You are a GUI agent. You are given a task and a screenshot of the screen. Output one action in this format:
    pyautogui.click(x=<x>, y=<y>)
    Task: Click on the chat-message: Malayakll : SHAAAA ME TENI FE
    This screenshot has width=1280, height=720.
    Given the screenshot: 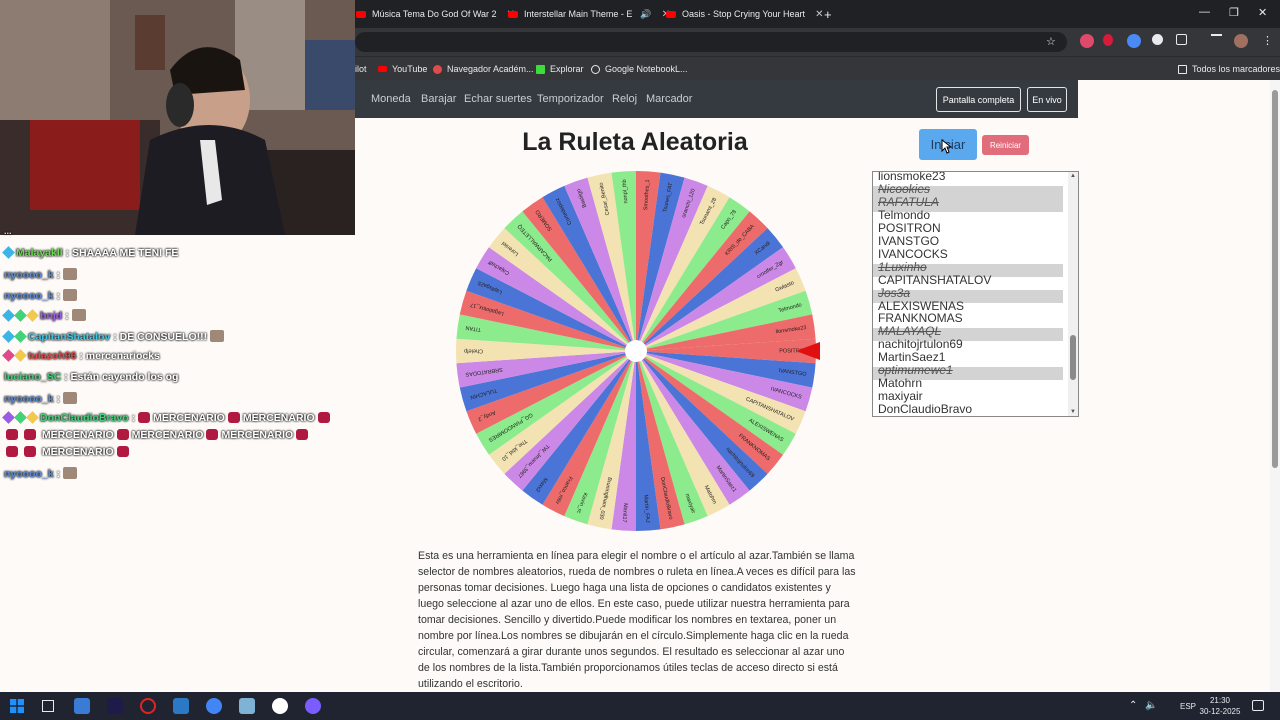 What is the action you would take?
    pyautogui.click(x=90, y=252)
    